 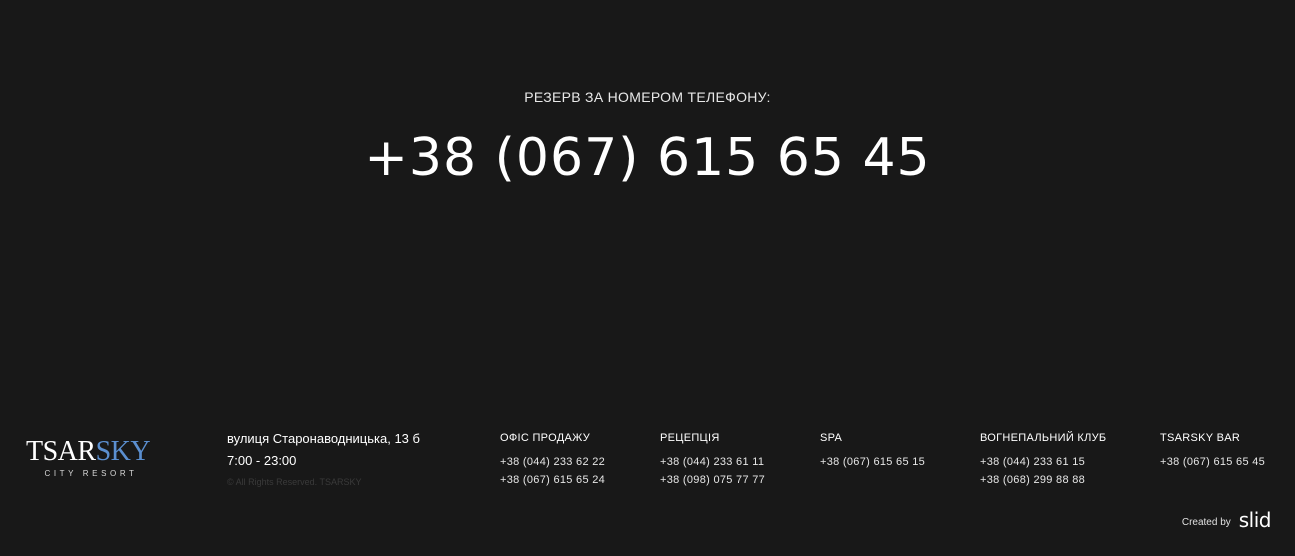 I want to click on column-title: ВОГНЕПАЛЬНИЙ КЛУБ, so click(x=1043, y=438).